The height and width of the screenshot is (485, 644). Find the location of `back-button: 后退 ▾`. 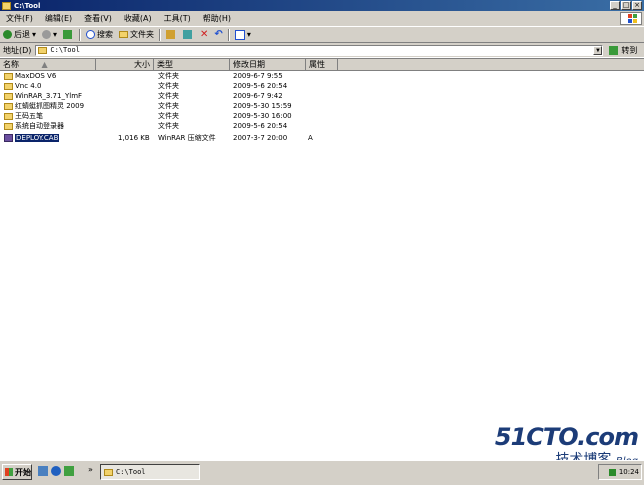

back-button: 后退 ▾ is located at coordinates (19, 34).